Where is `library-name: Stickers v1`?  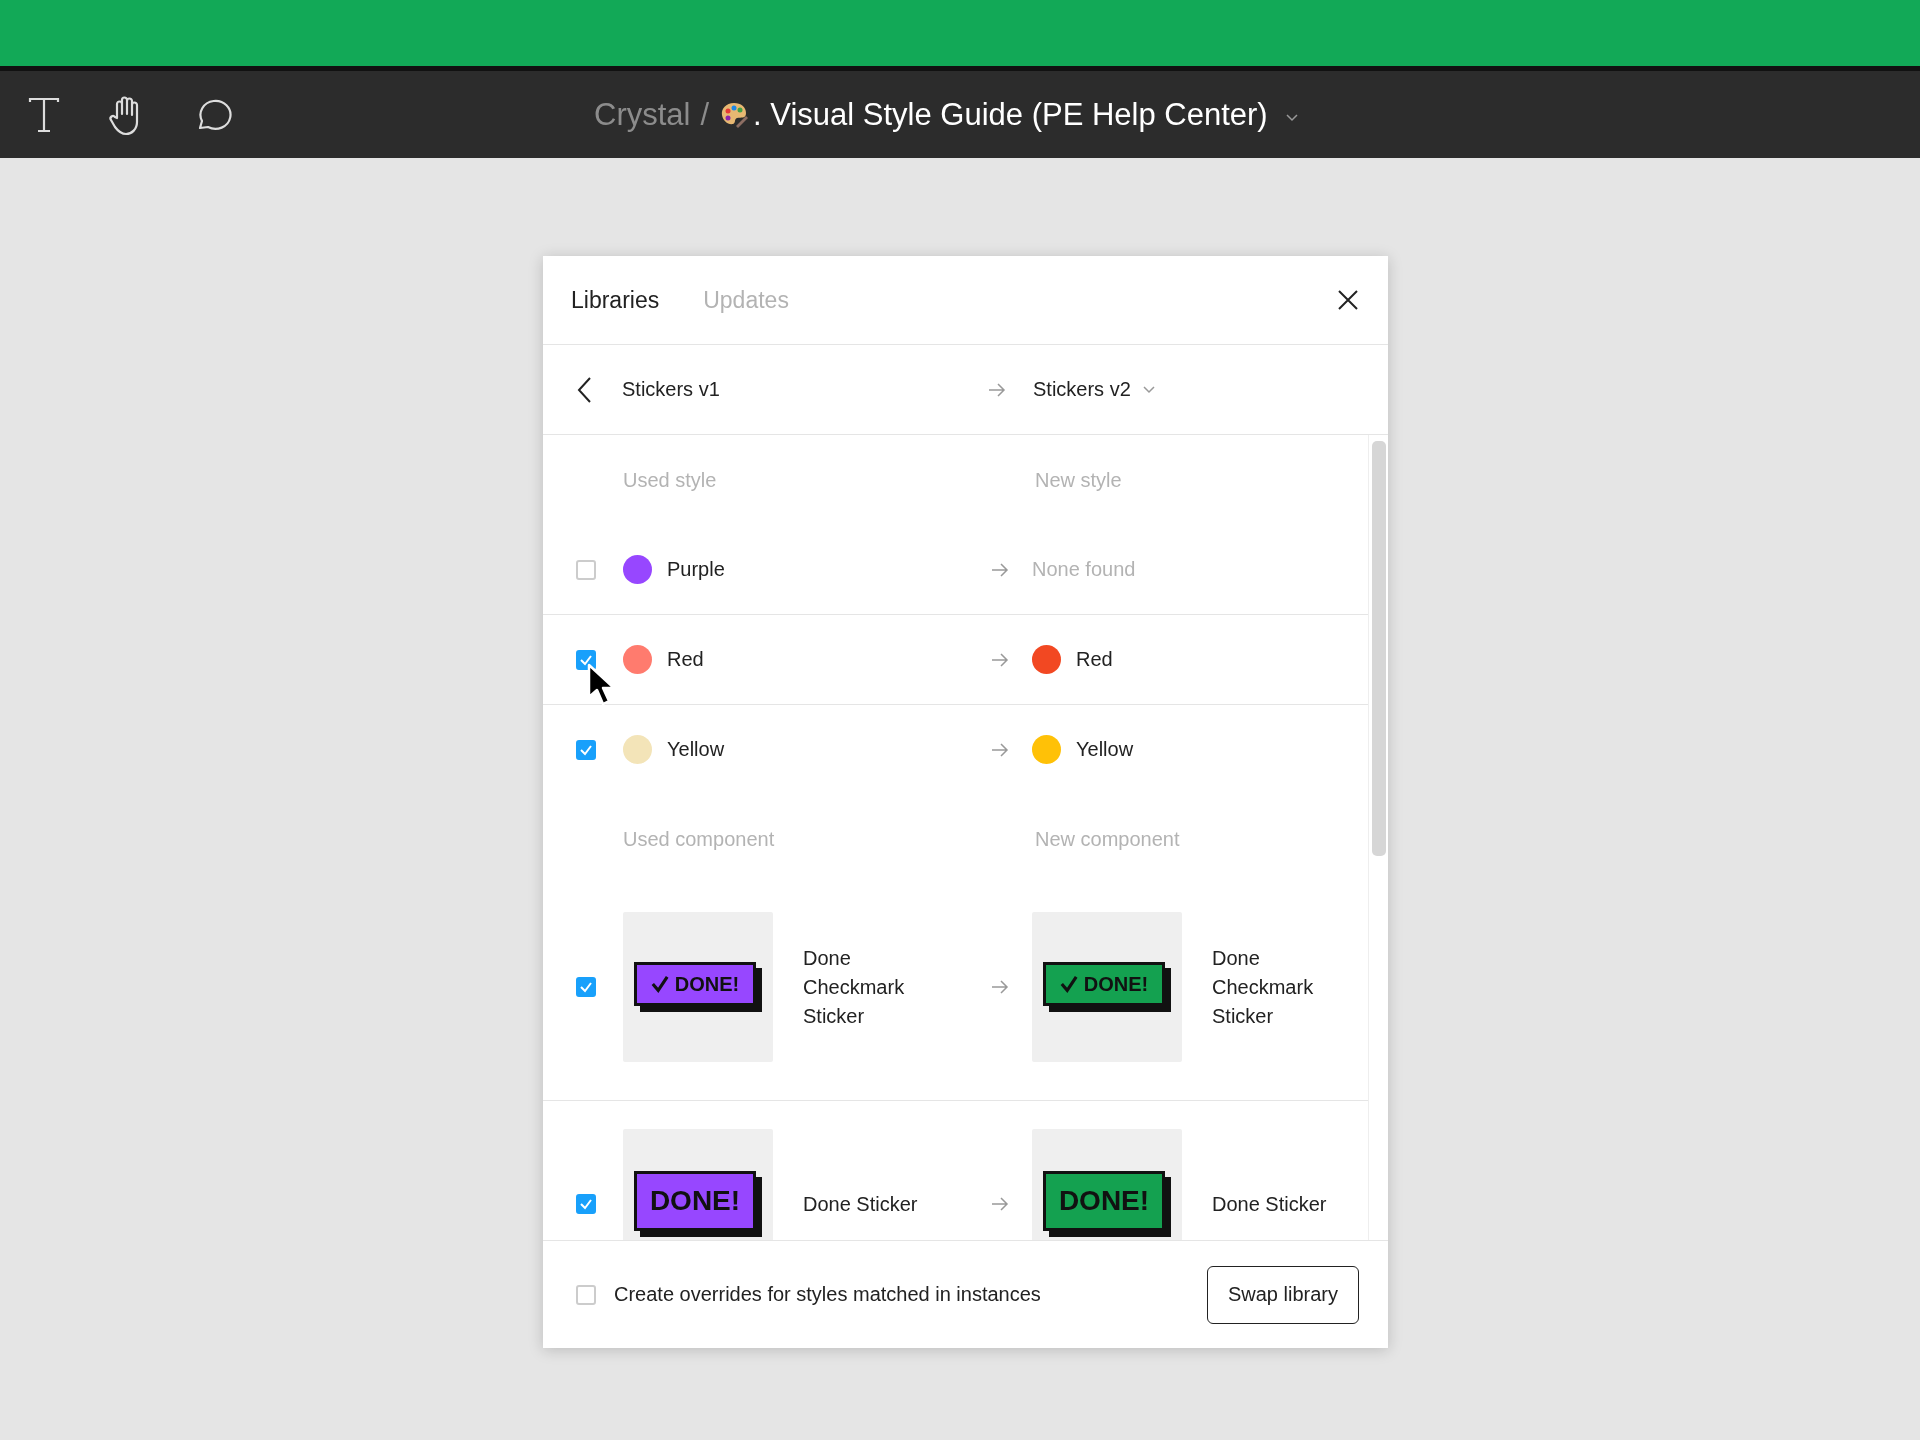 library-name: Stickers v1 is located at coordinates (671, 389).